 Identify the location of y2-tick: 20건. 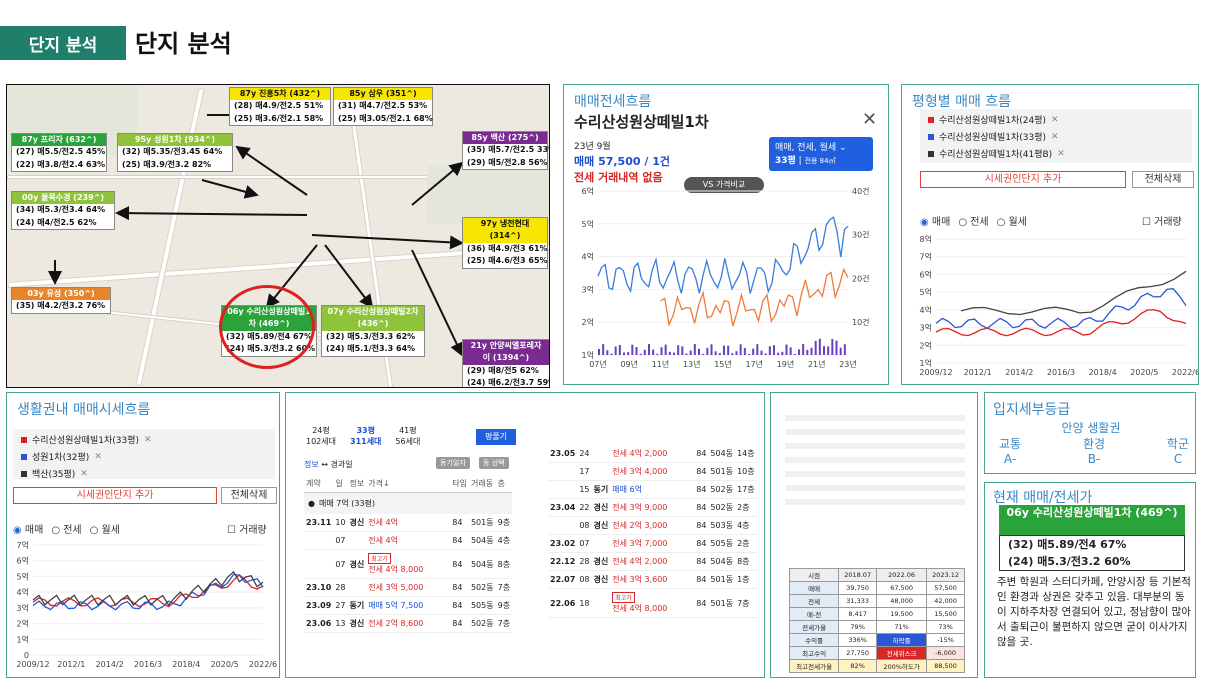
(861, 278).